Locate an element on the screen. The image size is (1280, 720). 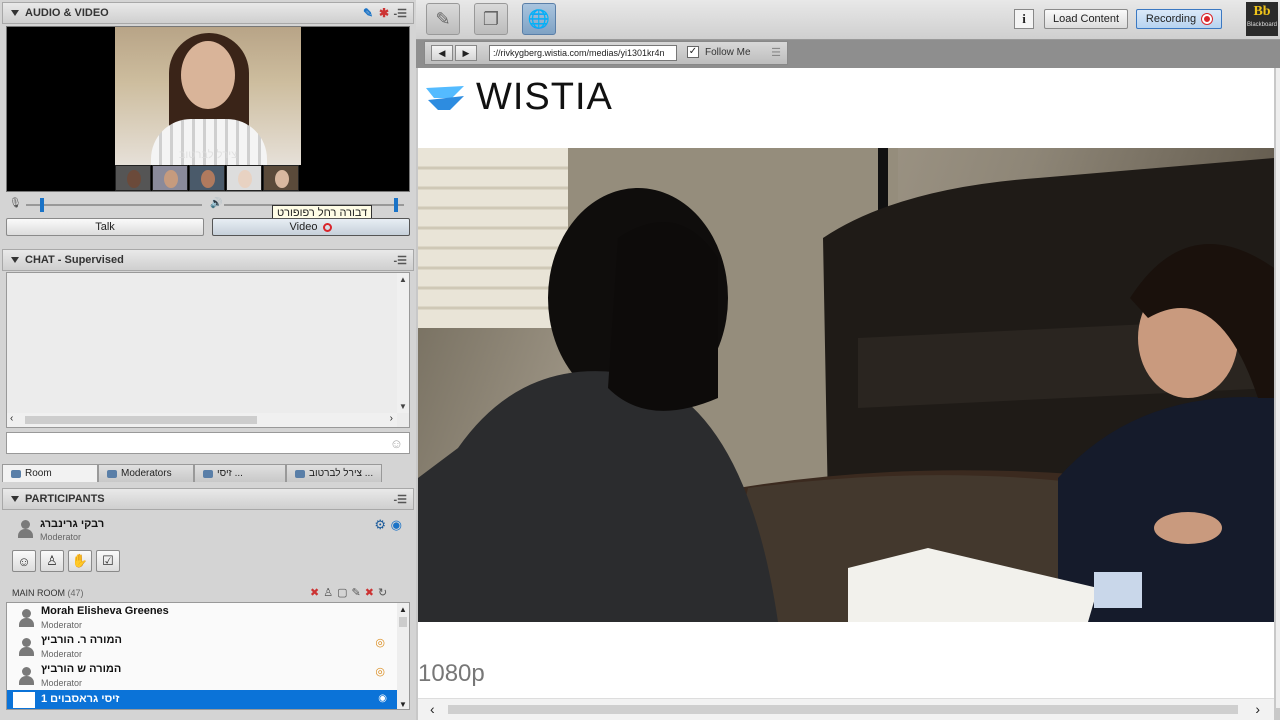
status-icon: ◉ is located at coordinates (382, 698).